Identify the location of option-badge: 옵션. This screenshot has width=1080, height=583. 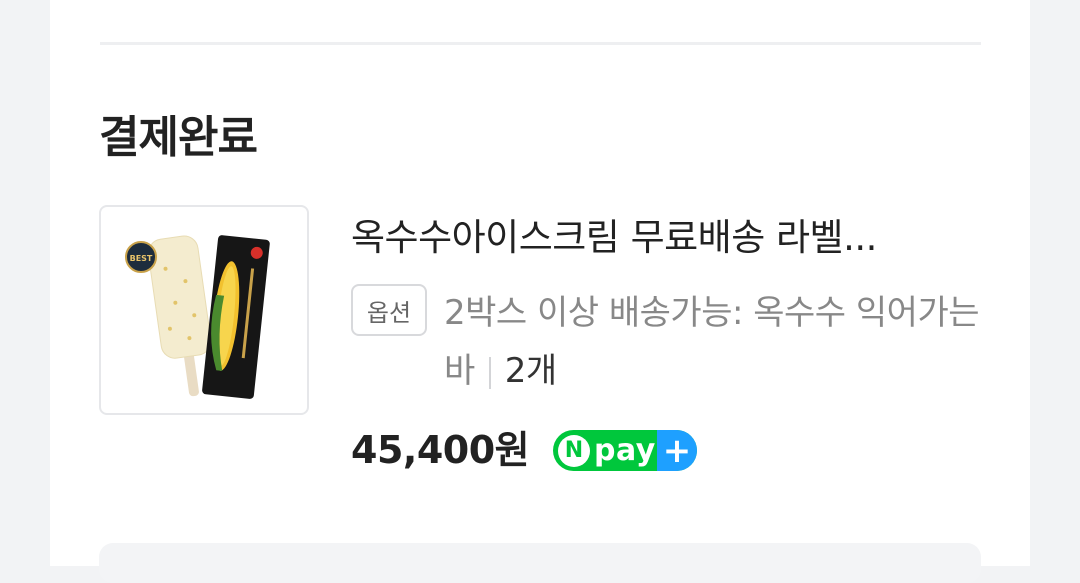
(389, 310).